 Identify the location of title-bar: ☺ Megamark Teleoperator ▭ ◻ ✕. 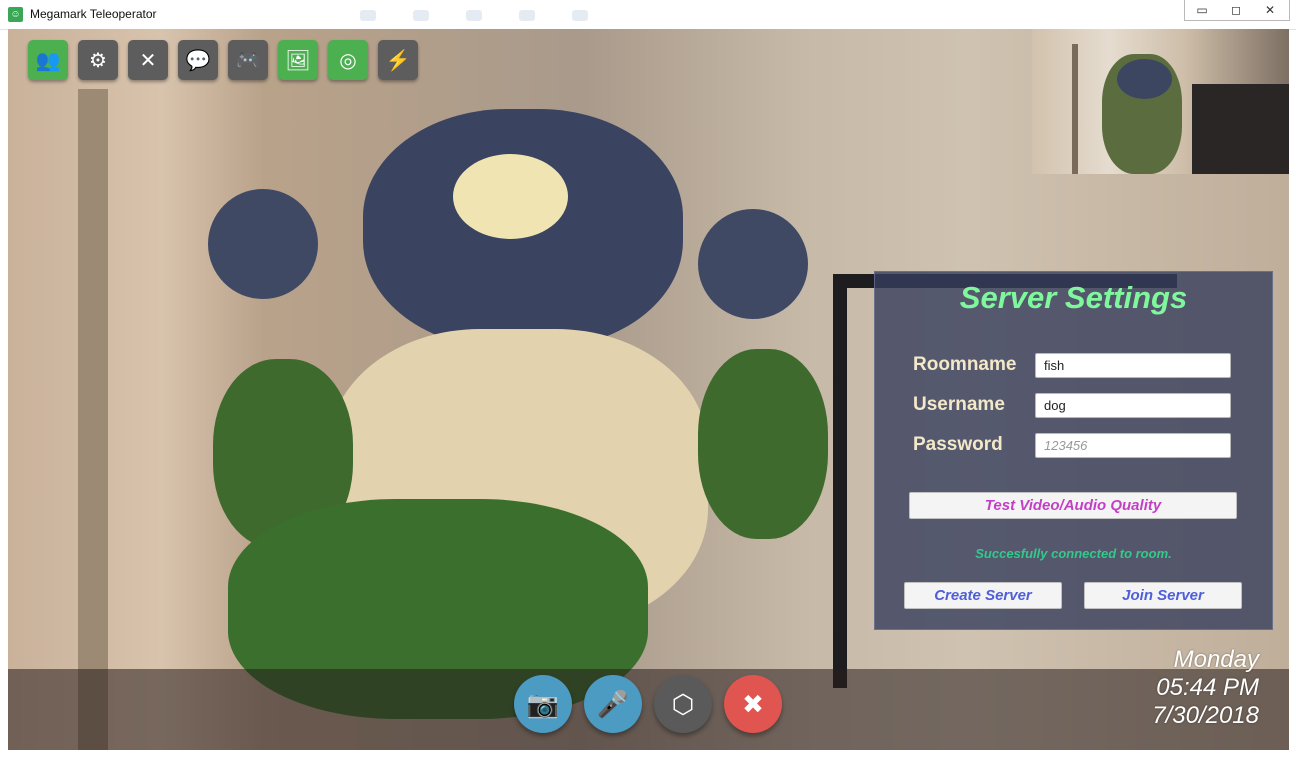
(648, 15).